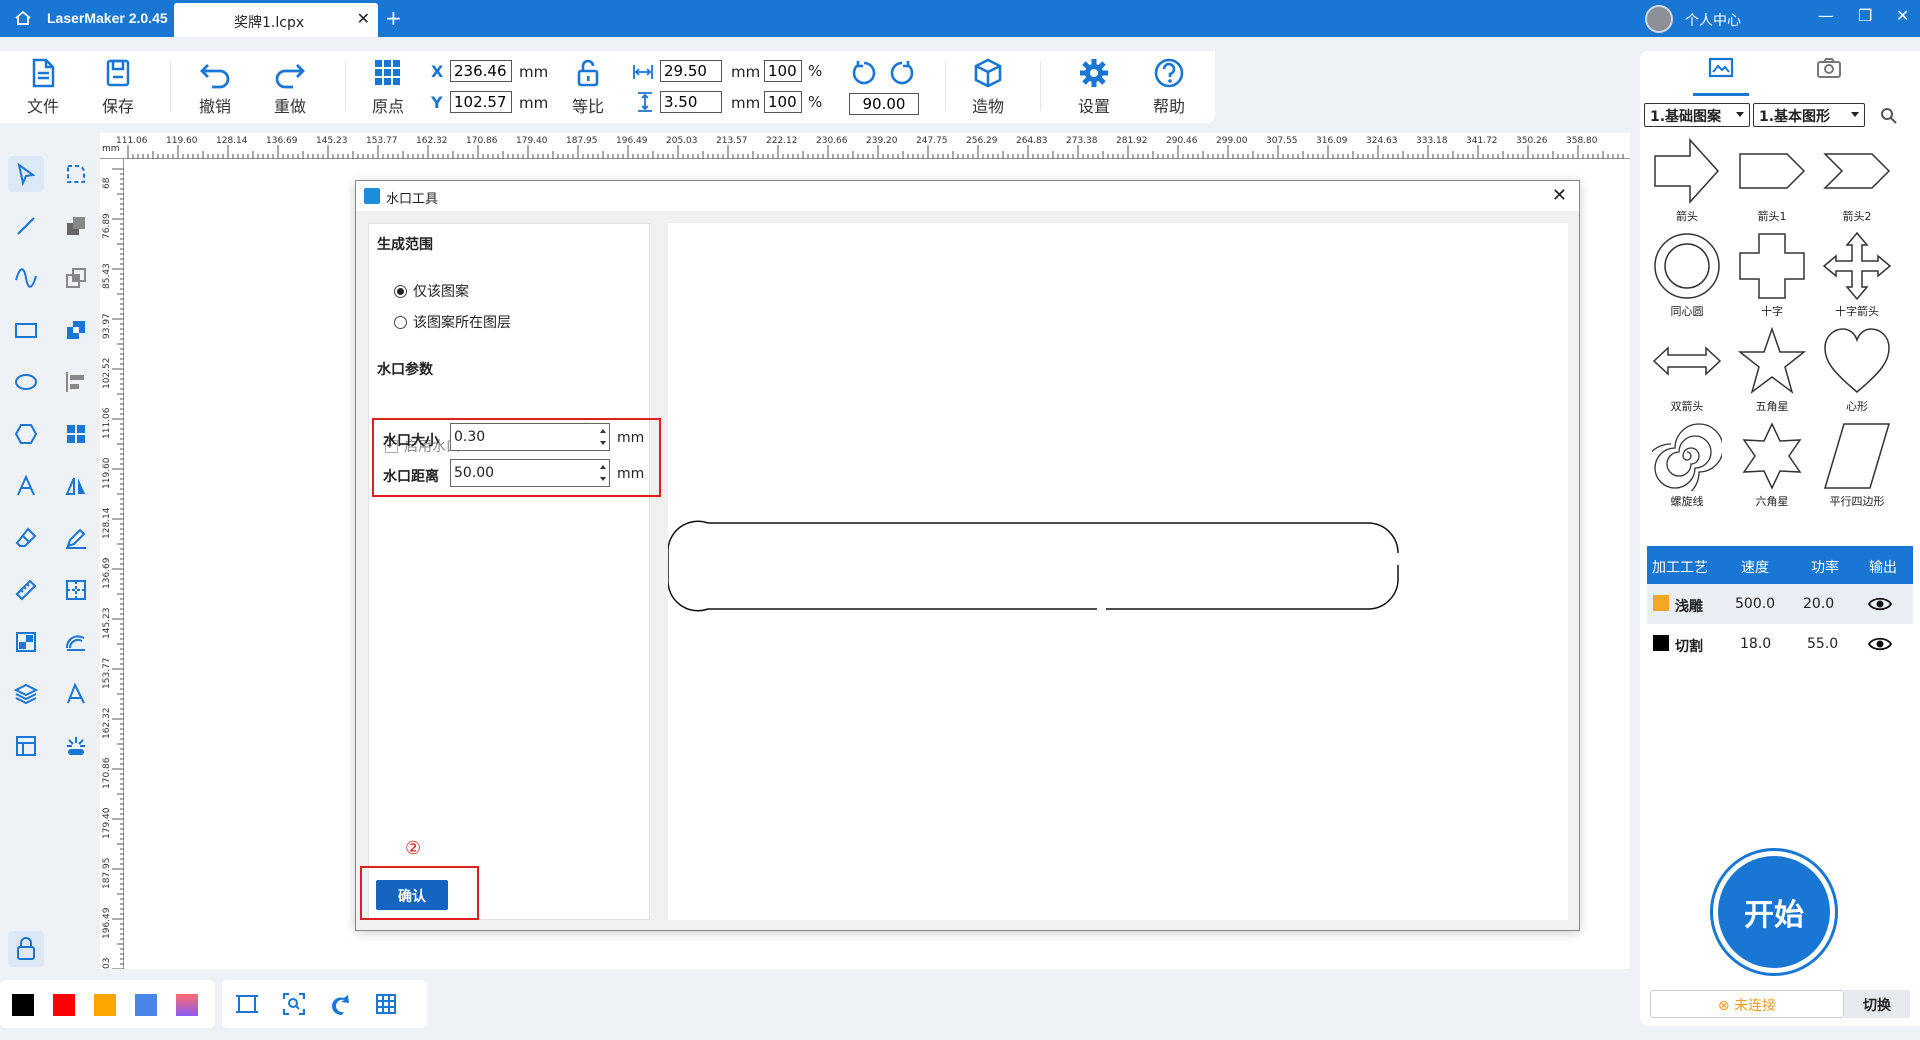 This screenshot has height=1040, width=1920. I want to click on shape-star5: 五角星, so click(1772, 372).